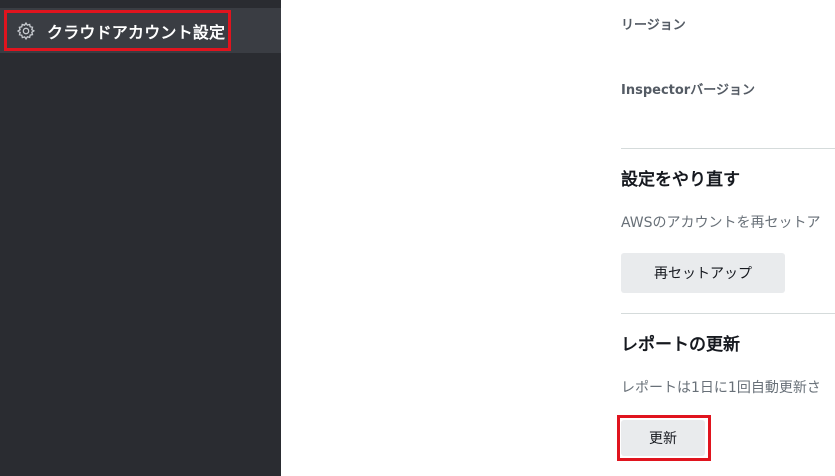  I want to click on reset-section-description: AWSのアカウントを再セットア, so click(721, 223).